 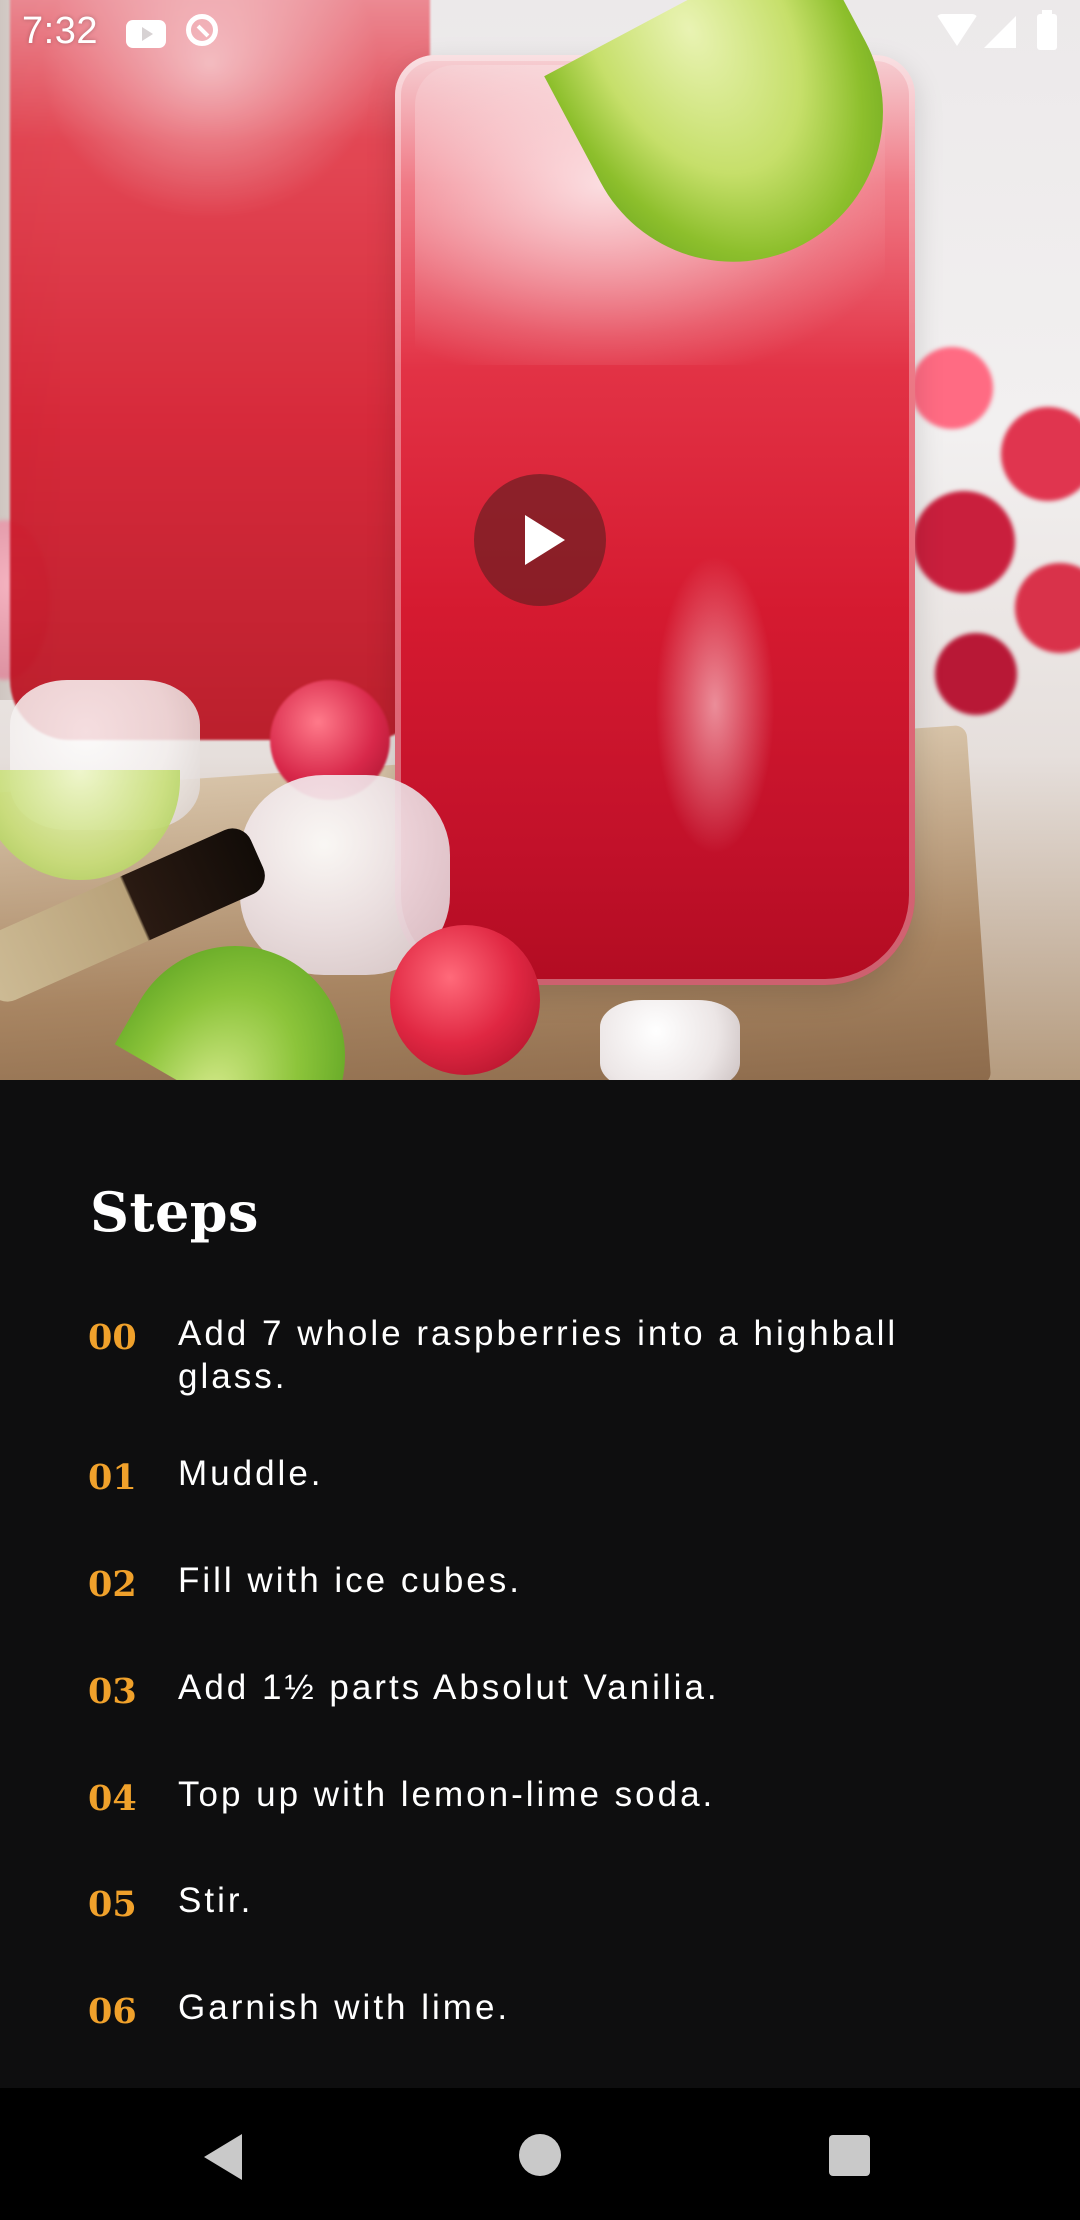 I want to click on wifi-icon, so click(x=957, y=30).